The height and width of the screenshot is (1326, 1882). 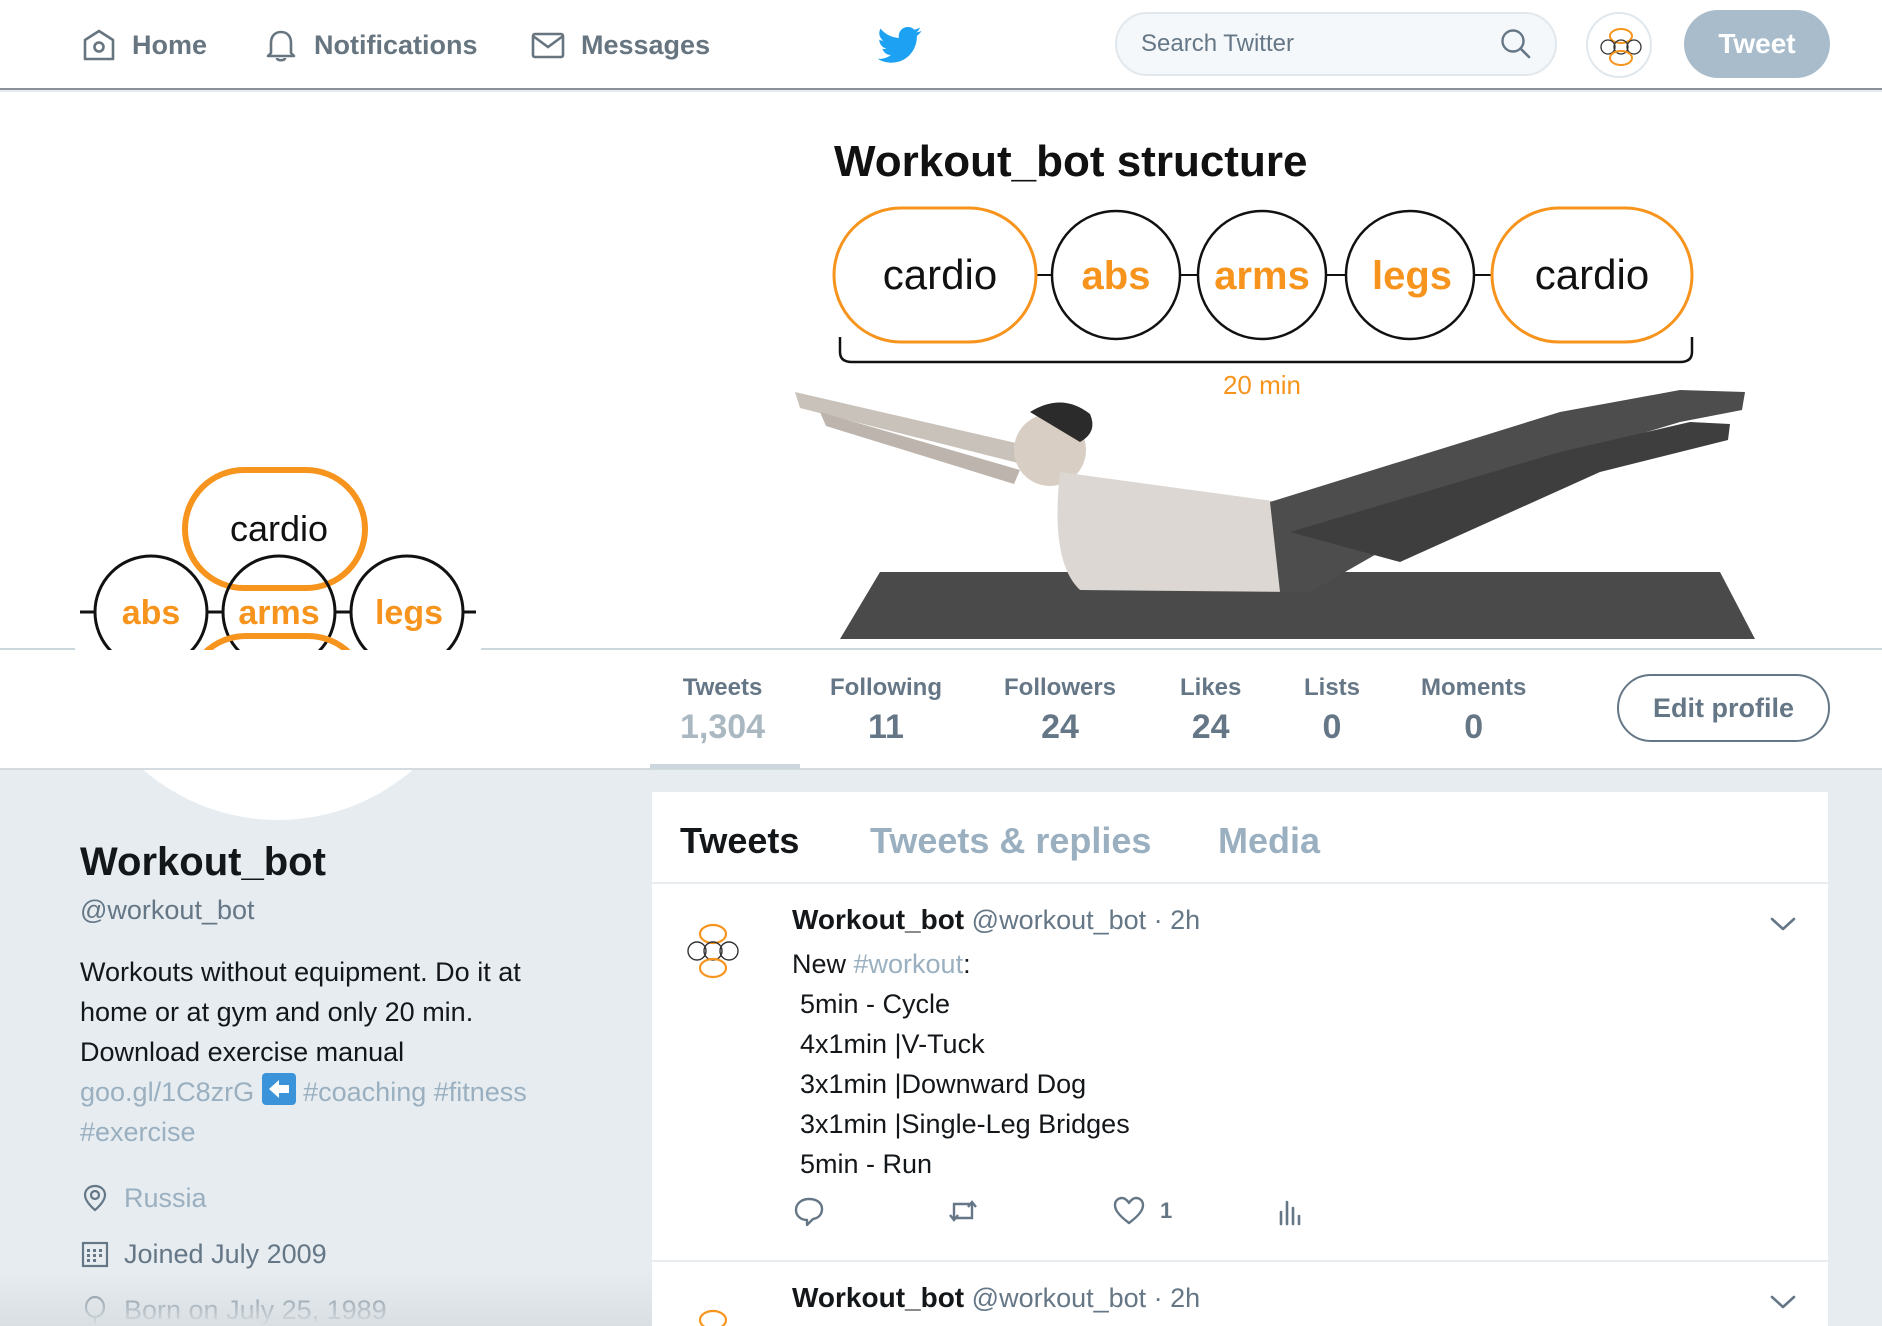 What do you see at coordinates (1211, 687) in the screenshot?
I see `stat-label: Likes` at bounding box center [1211, 687].